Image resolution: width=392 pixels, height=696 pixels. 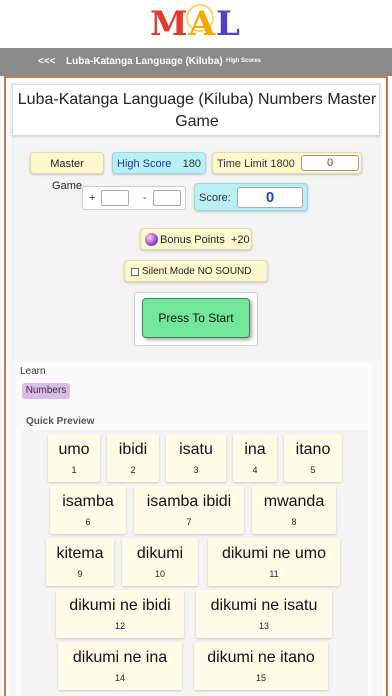 I want to click on minus-answer-field, so click(x=167, y=198).